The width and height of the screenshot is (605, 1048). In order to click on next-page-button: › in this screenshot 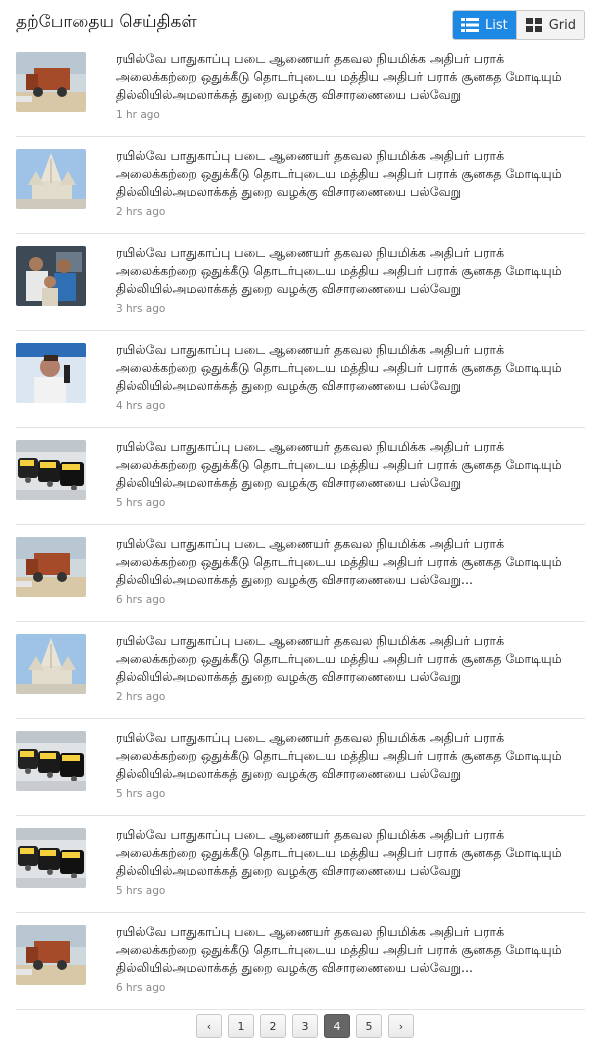, I will do `click(401, 1026)`.